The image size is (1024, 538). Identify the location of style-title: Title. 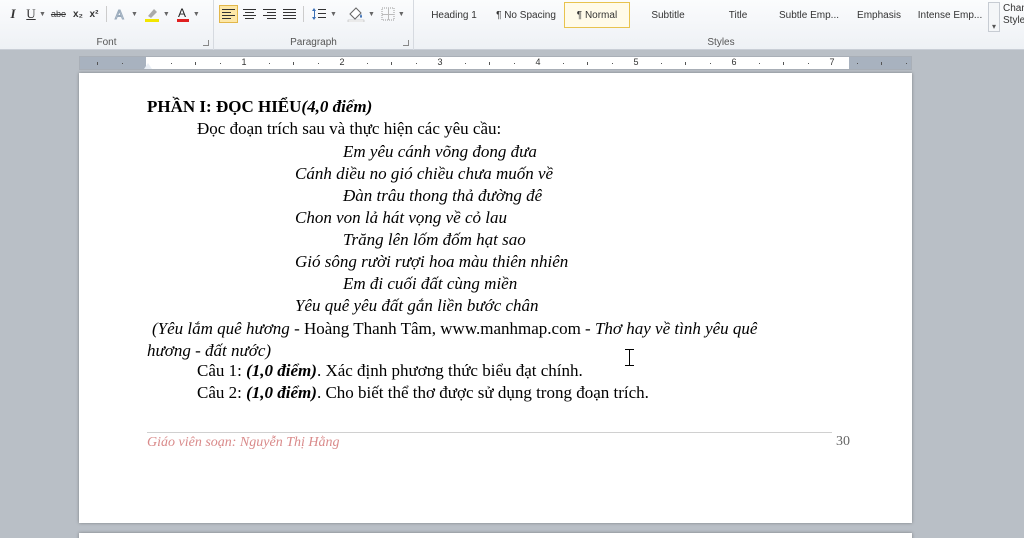
(738, 15).